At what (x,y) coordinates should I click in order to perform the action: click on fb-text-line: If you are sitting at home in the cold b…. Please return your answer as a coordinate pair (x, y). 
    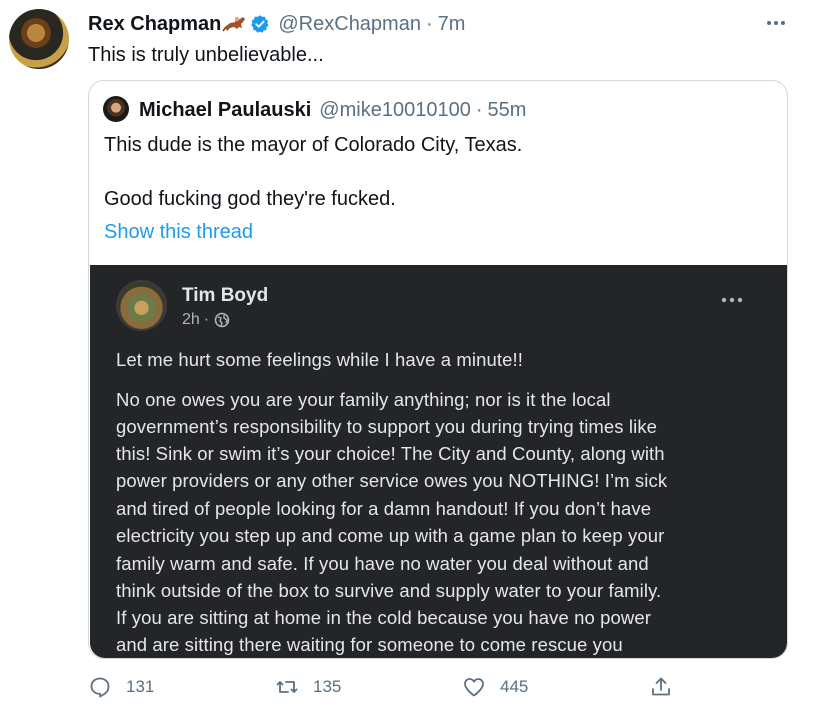
    Looking at the image, I should click on (384, 617).